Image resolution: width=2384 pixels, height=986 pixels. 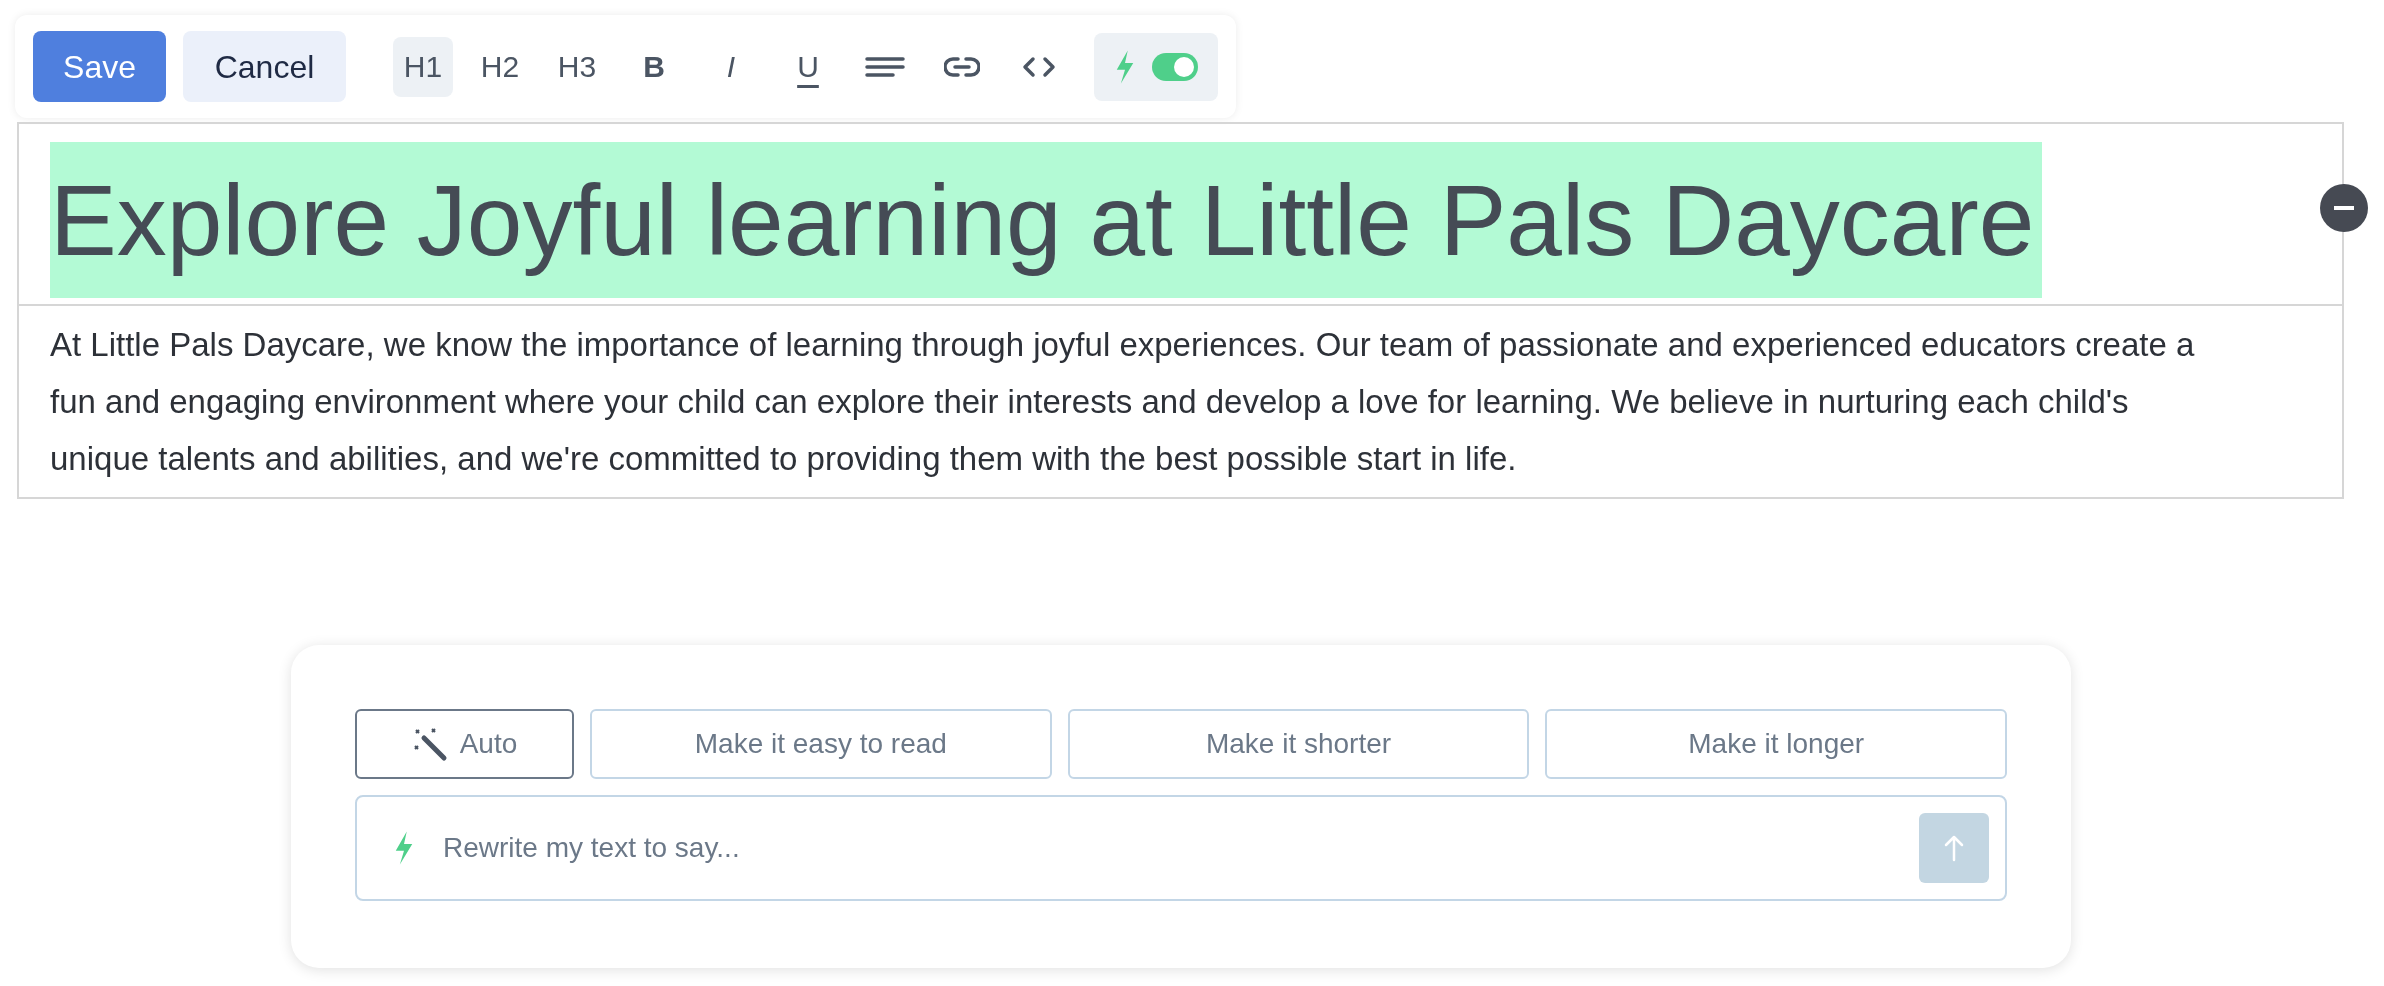 I want to click on toggle-switch, so click(x=1175, y=66).